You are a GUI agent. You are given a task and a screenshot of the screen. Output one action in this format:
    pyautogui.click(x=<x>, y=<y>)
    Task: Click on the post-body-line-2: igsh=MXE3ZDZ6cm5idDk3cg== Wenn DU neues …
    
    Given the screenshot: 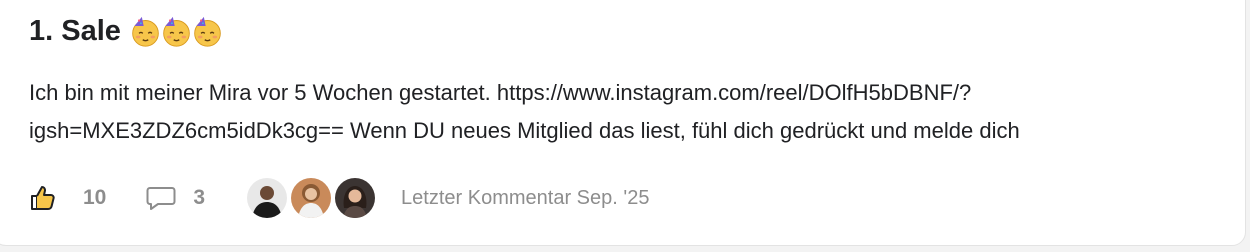 What is the action you would take?
    pyautogui.click(x=524, y=130)
    